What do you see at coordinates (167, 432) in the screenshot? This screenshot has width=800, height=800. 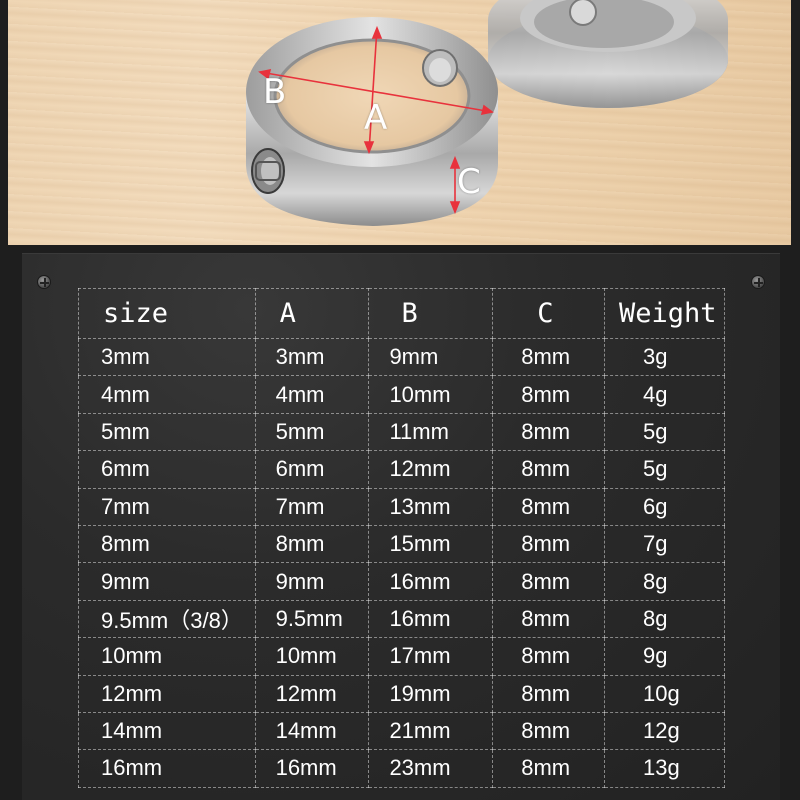 I see `cell-size: 5mm` at bounding box center [167, 432].